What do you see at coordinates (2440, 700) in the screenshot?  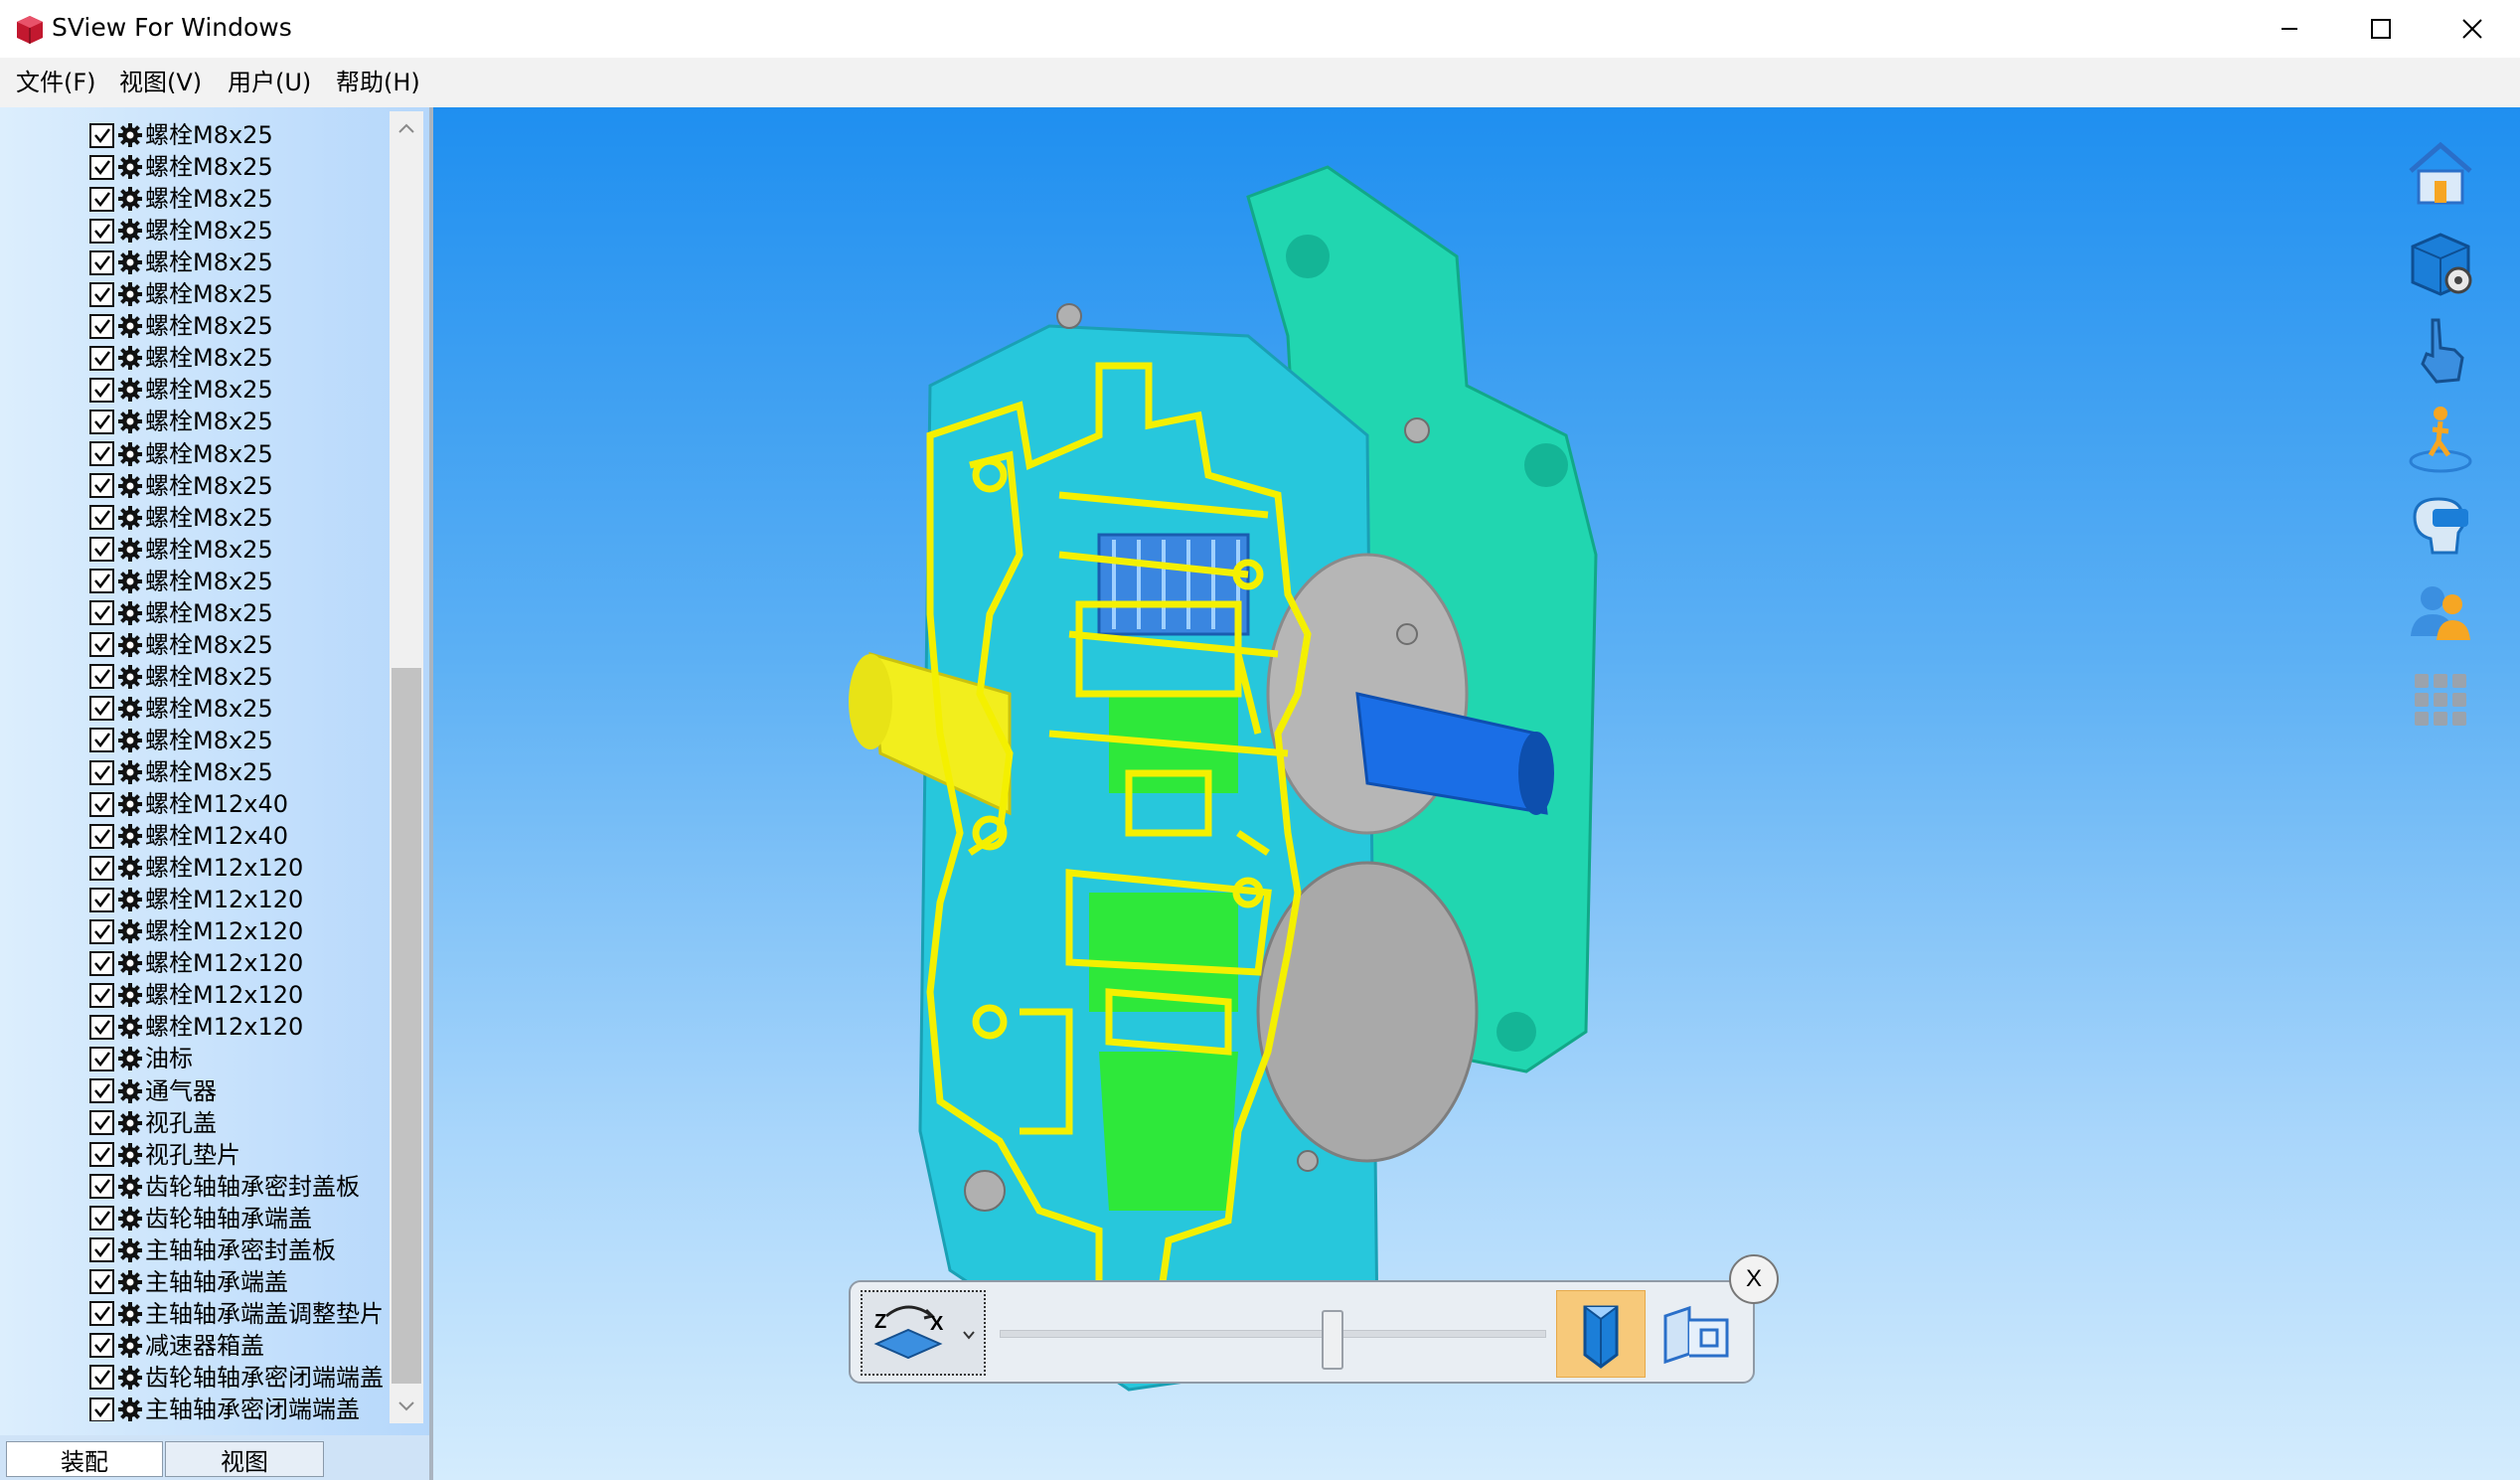 I see `apps-grid-icon` at bounding box center [2440, 700].